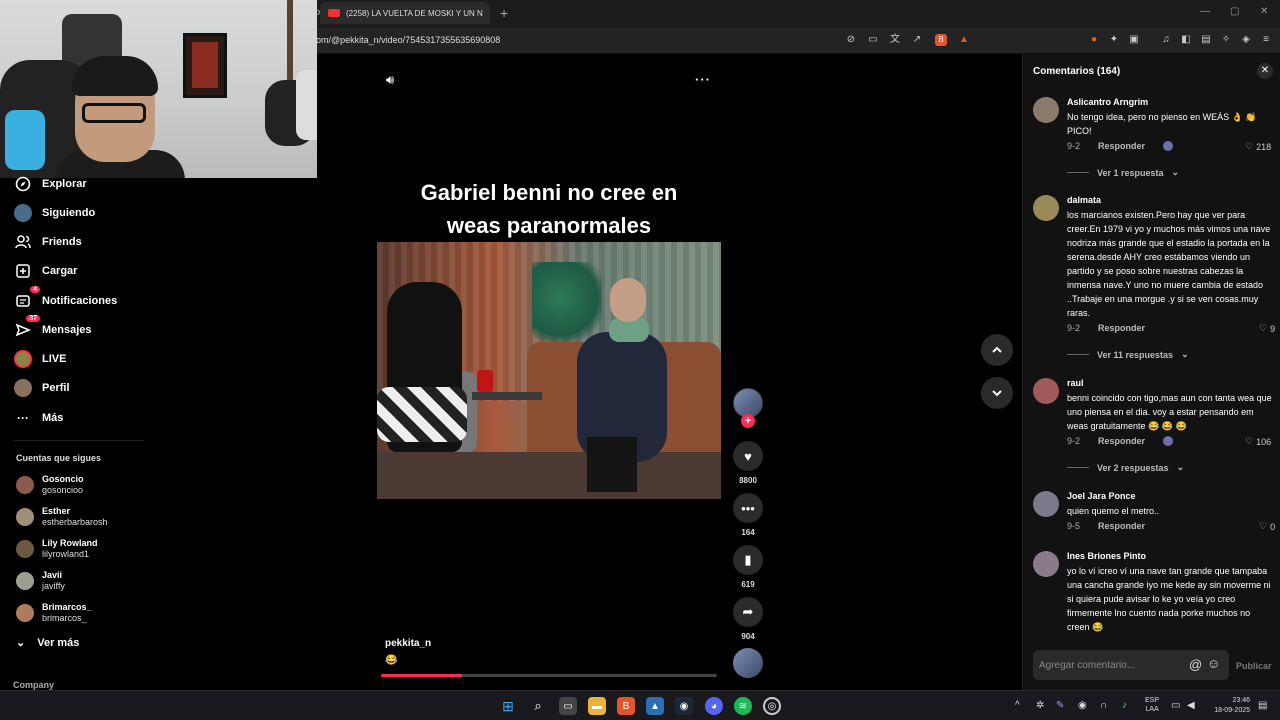 Image resolution: width=1280 pixels, height=720 pixels. I want to click on url-text: om/@pekkita_n/video/7545317355635690808, so click(408, 40).